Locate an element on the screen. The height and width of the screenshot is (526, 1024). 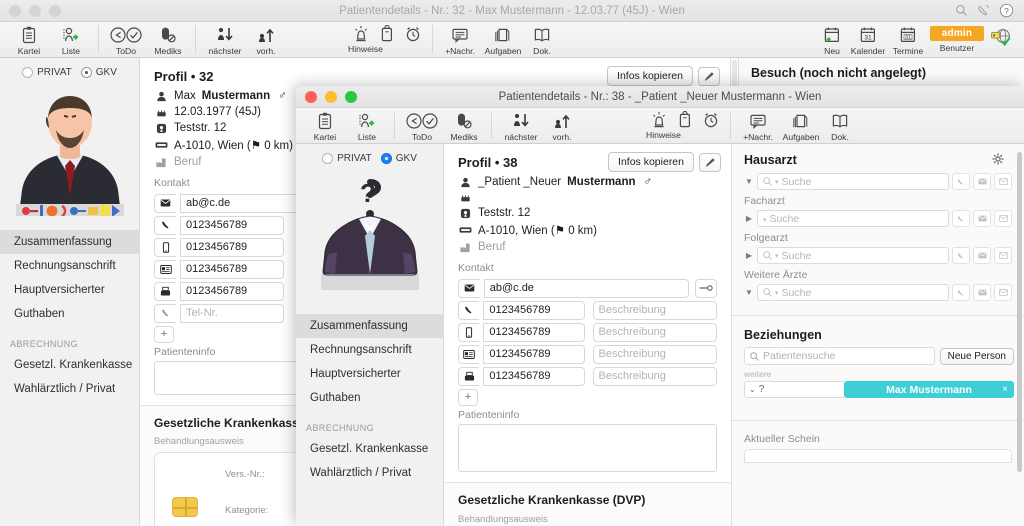
alarm-clock-icon is located at coordinates (711, 119).